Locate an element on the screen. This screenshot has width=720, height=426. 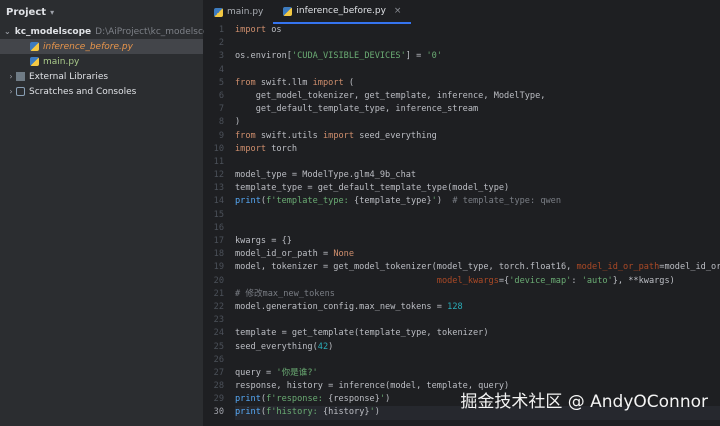
code-line: import torch is located at coordinates (477, 149).